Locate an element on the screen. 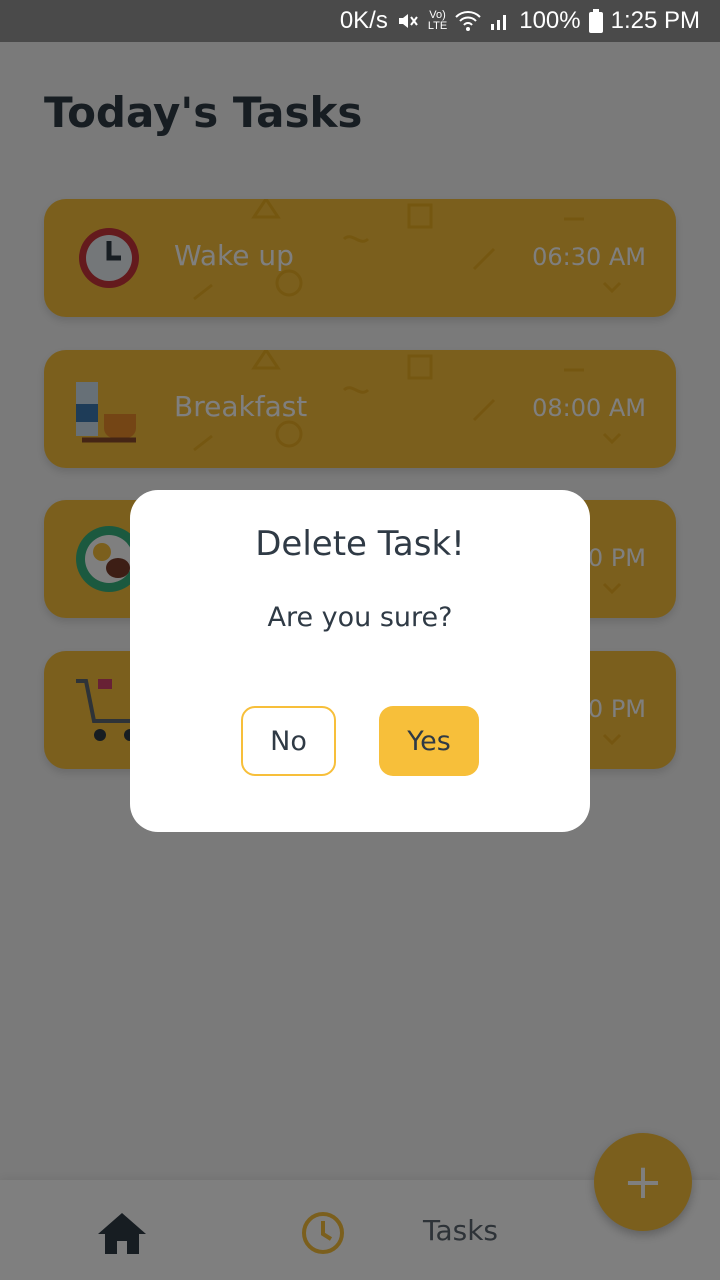 This screenshot has height=1280, width=720. yes-button: Yes is located at coordinates (429, 741).